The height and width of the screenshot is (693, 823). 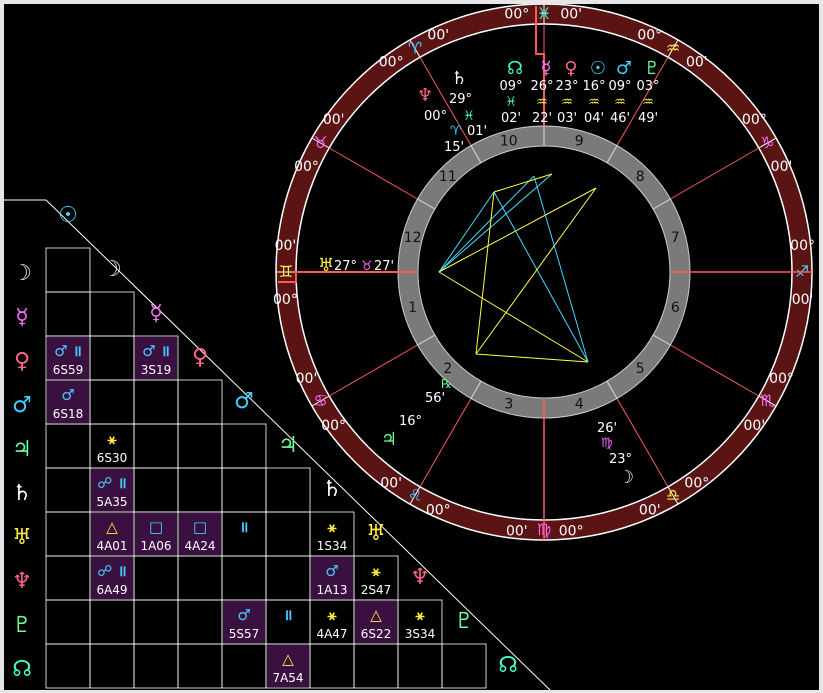 I want to click on aspect-orb: 4A01, so click(x=111, y=546).